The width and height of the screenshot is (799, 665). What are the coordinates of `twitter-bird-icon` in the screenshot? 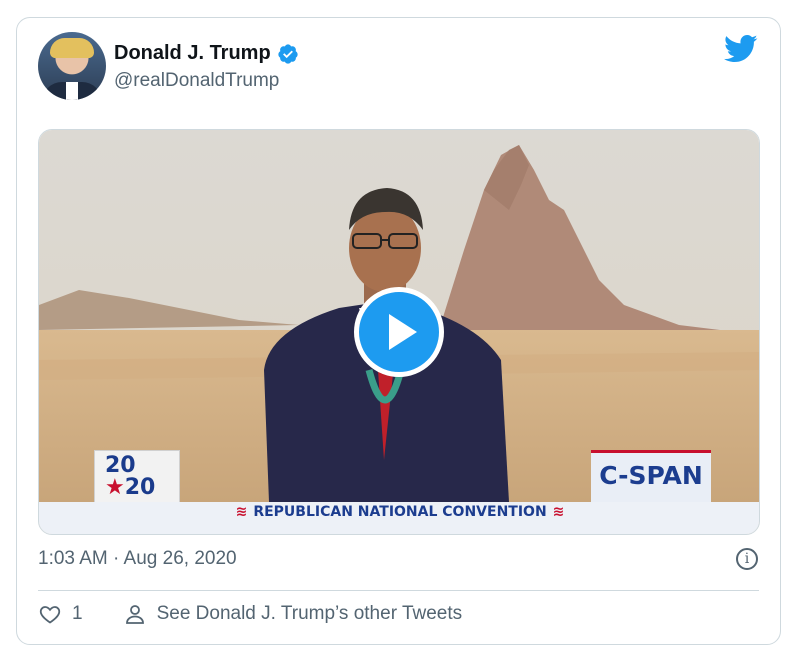 It's located at (741, 49).